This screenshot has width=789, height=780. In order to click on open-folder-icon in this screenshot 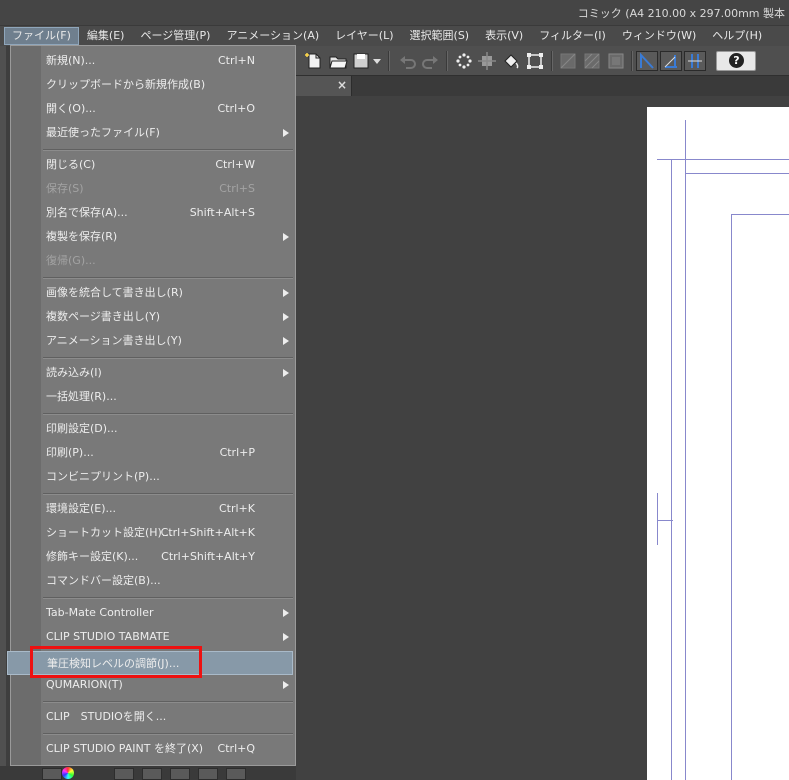, I will do `click(338, 61)`.